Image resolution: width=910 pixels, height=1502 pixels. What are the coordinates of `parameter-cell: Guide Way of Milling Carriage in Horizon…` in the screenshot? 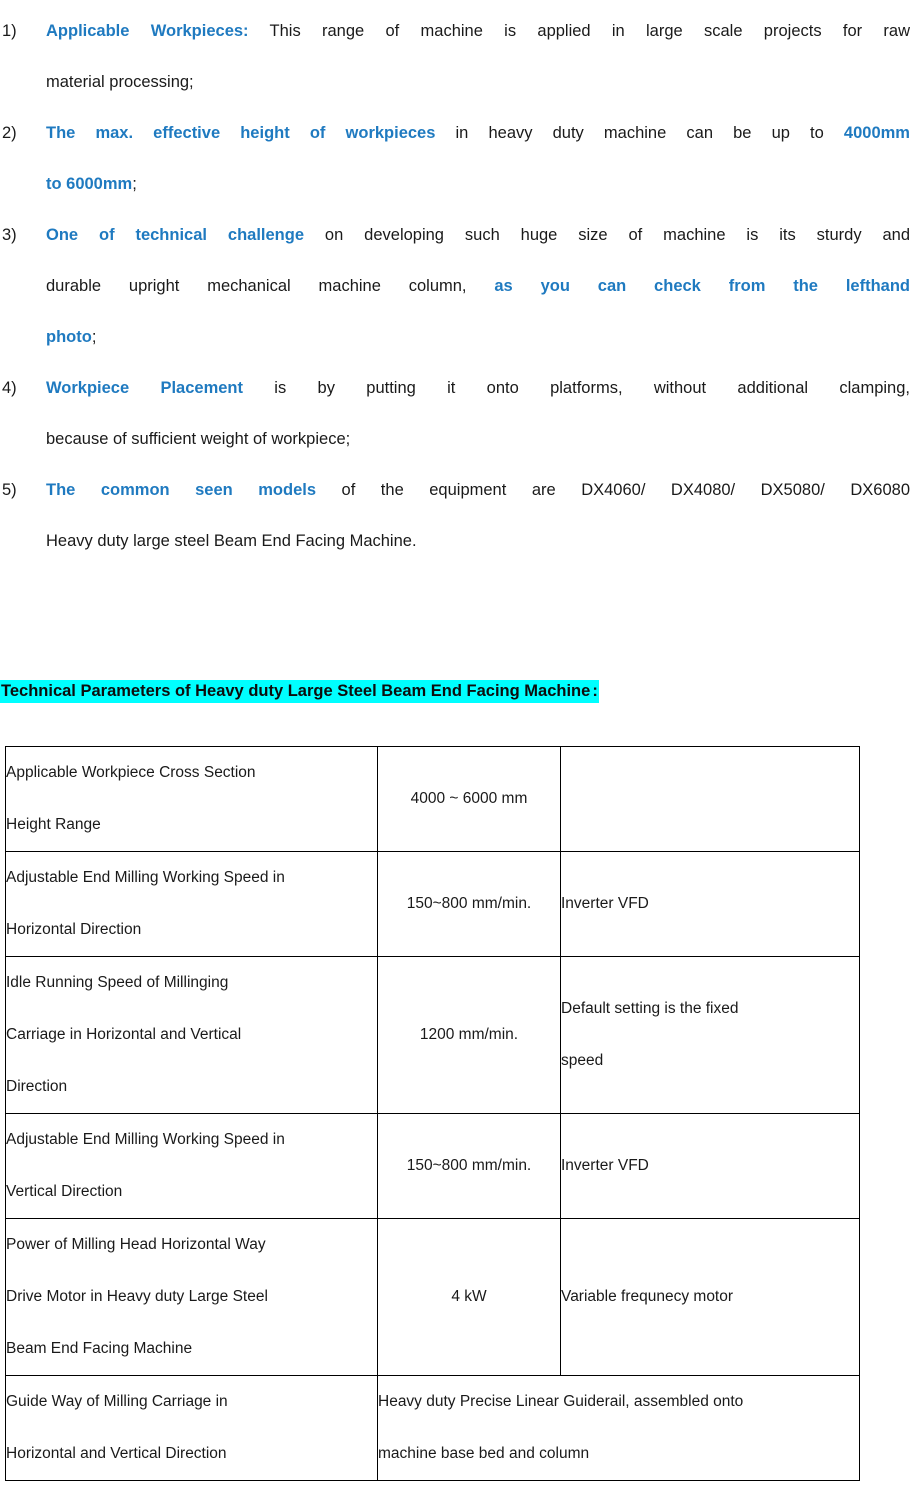 It's located at (191, 1428).